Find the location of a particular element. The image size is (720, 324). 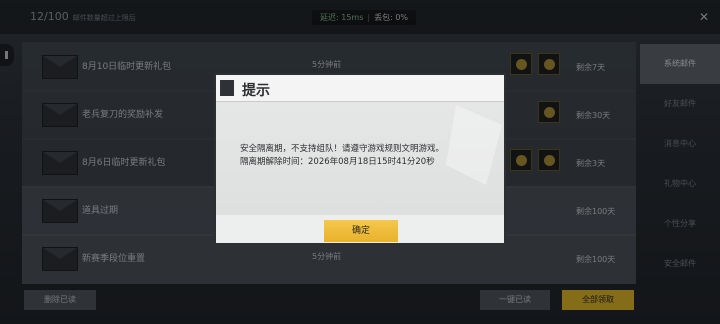

title-mark-icon is located at coordinates (227, 88).